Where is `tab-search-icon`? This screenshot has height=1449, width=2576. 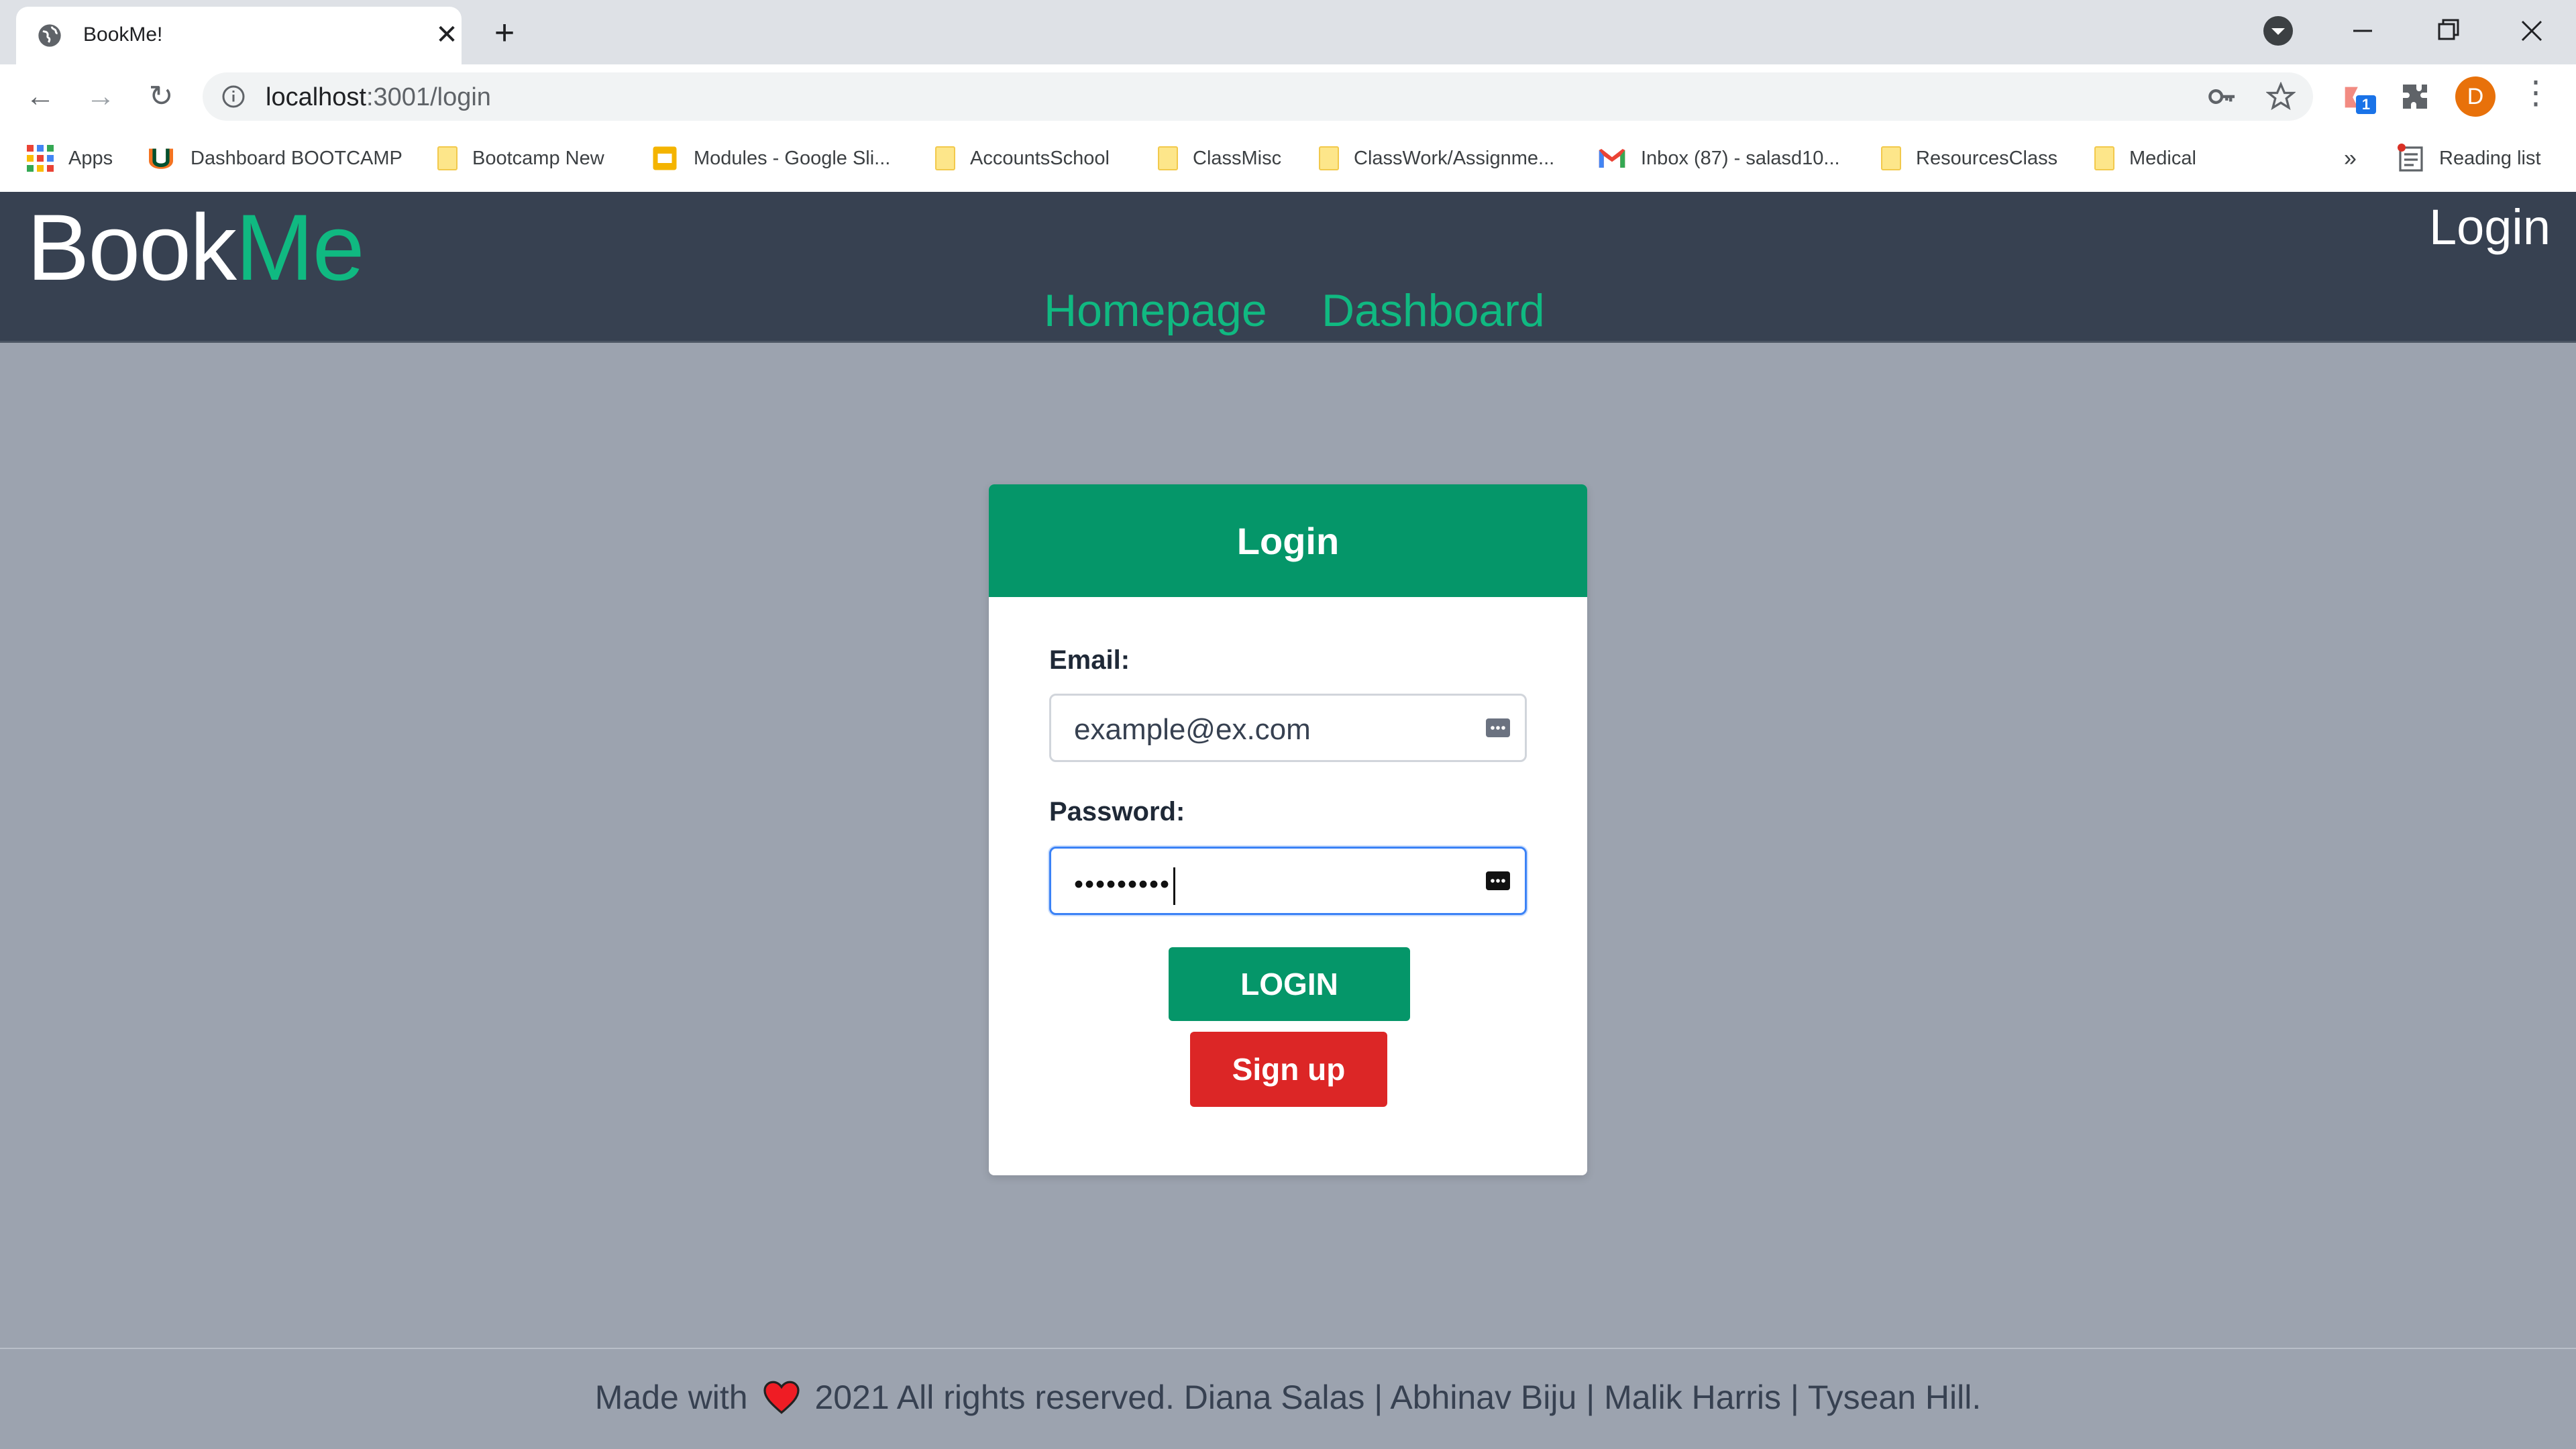
tab-search-icon is located at coordinates (2278, 31).